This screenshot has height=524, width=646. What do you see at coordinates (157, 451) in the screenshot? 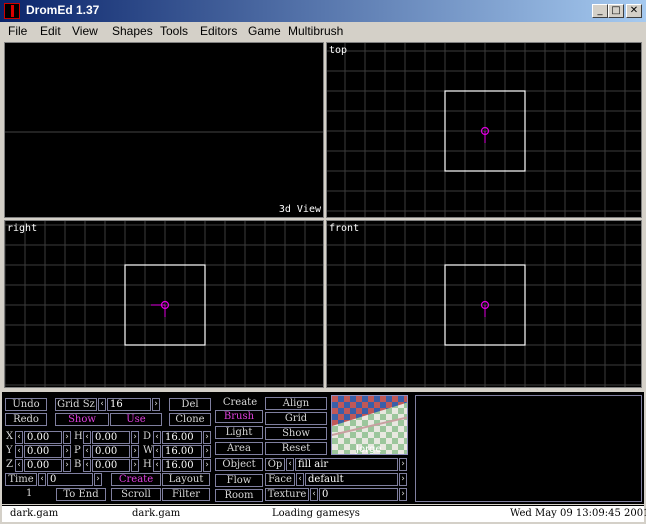
I see `width-decrease: ‹` at bounding box center [157, 451].